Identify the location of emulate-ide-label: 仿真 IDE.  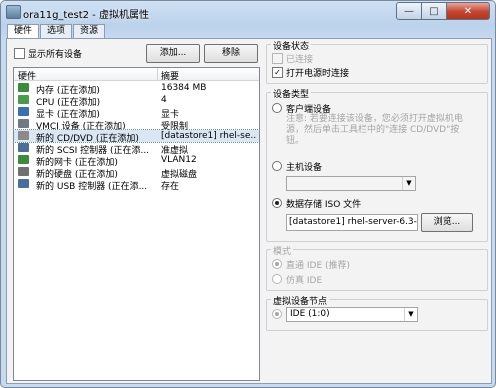
(304, 281).